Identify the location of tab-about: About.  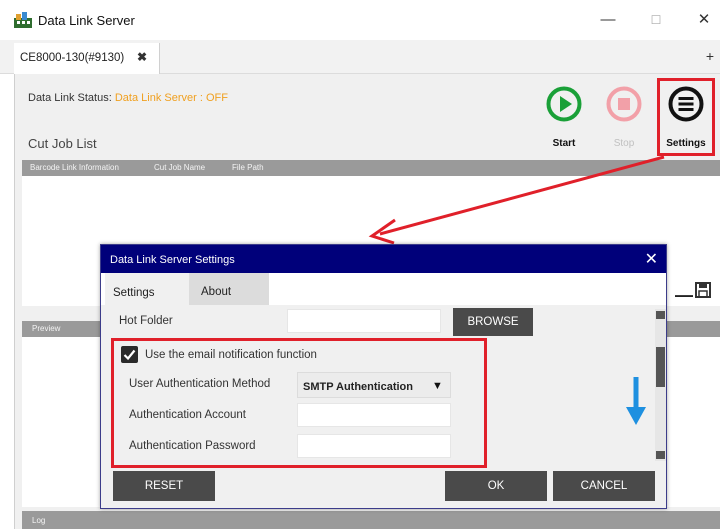
(229, 289).